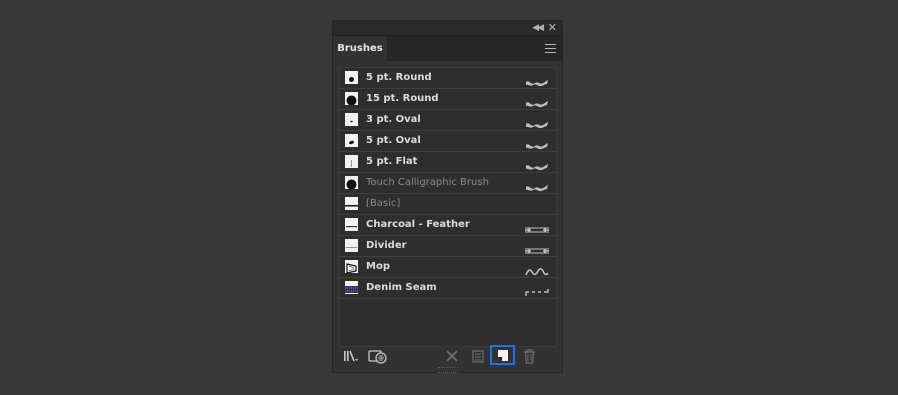 Image resolution: width=898 pixels, height=395 pixels. Describe the element at coordinates (552, 27) in the screenshot. I see `close-icon: ✕` at that location.